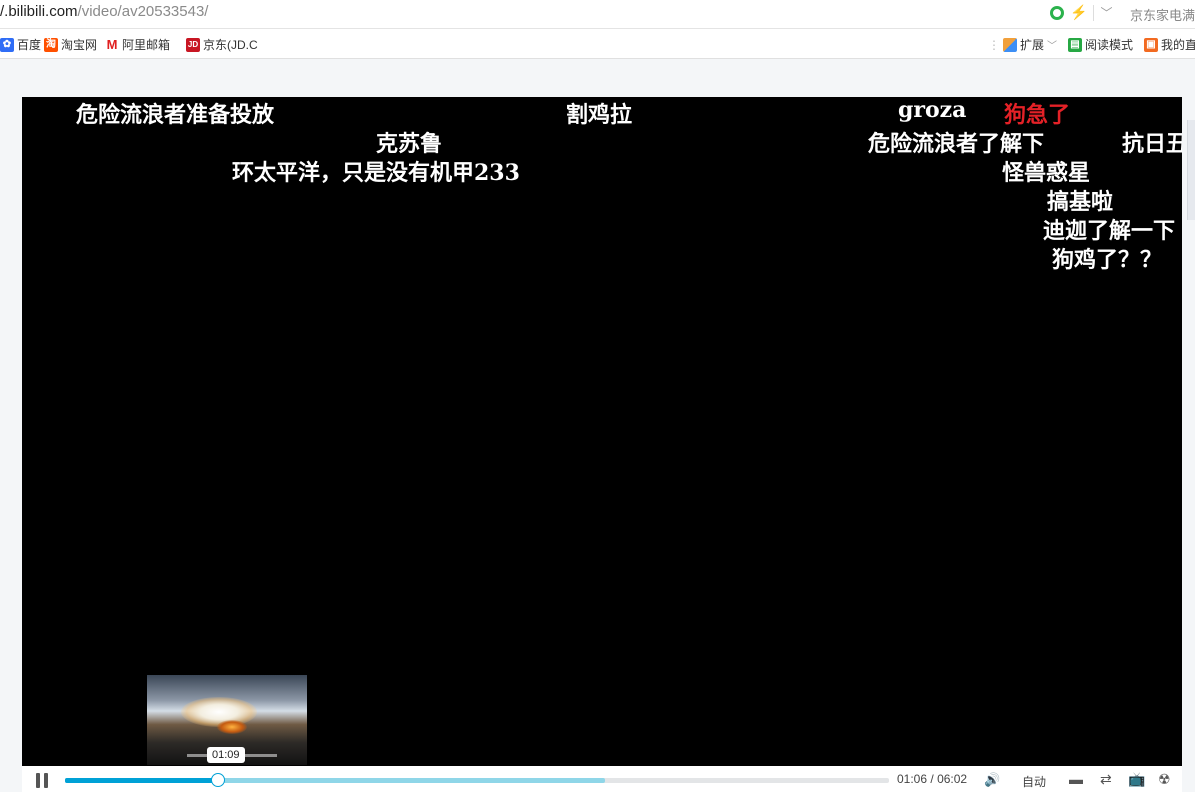 Image resolution: width=1195 pixels, height=792 pixels. Describe the element at coordinates (146, 45) in the screenshot. I see `bookmark-label: 阿里邮箱` at that location.